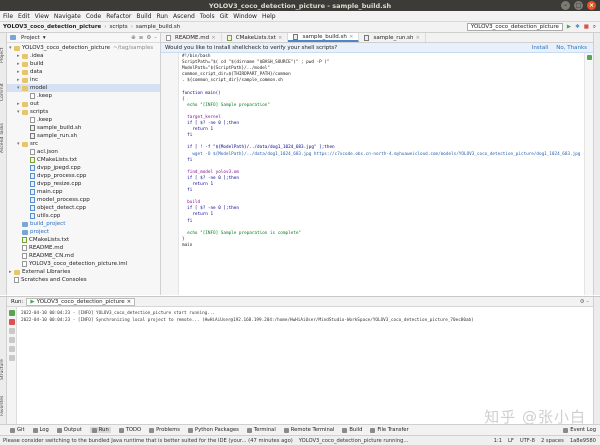  I want to click on trash-icon, so click(11, 358).